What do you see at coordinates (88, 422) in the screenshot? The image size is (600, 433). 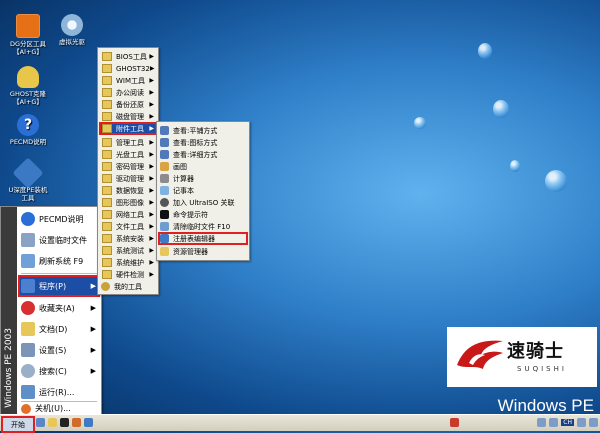 I see `quicklaunch-registry-icon` at bounding box center [88, 422].